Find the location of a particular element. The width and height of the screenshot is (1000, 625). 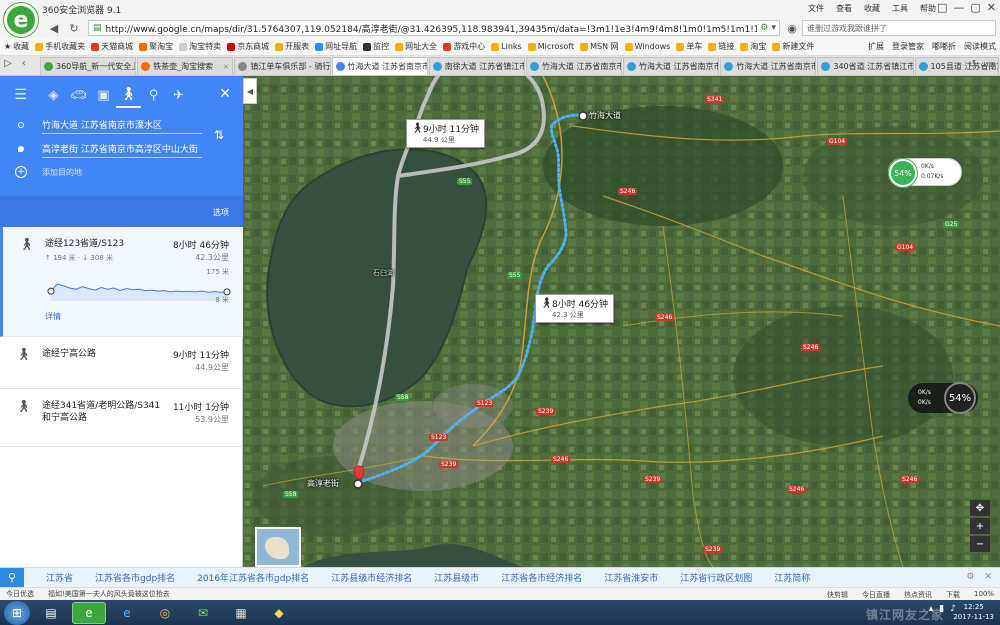

clock: 12:25 2017-11-13 is located at coordinates (973, 612).